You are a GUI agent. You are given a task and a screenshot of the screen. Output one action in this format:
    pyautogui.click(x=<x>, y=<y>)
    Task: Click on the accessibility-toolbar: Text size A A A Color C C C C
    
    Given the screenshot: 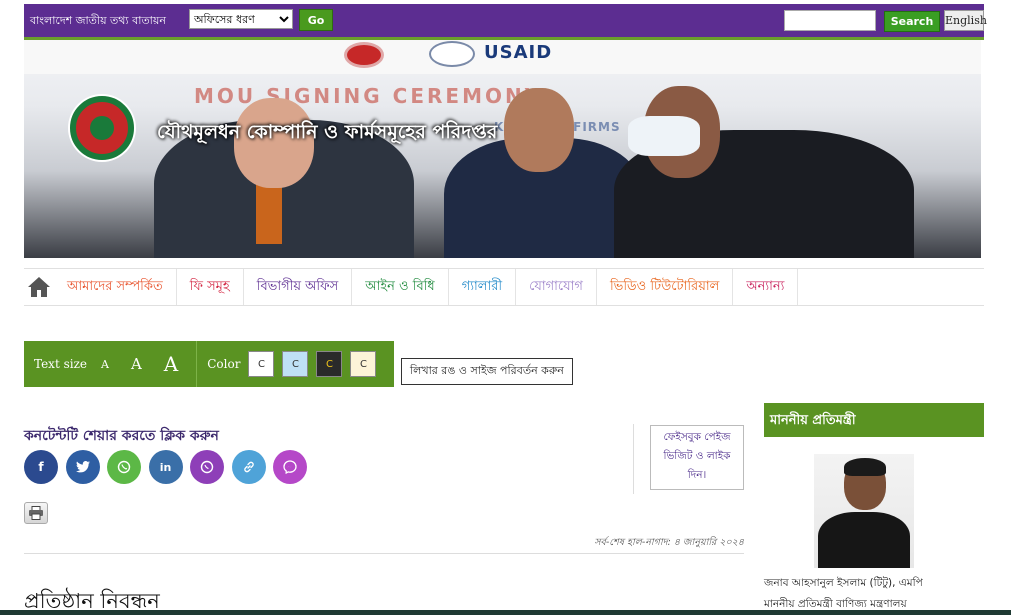 What is the action you would take?
    pyautogui.click(x=209, y=364)
    